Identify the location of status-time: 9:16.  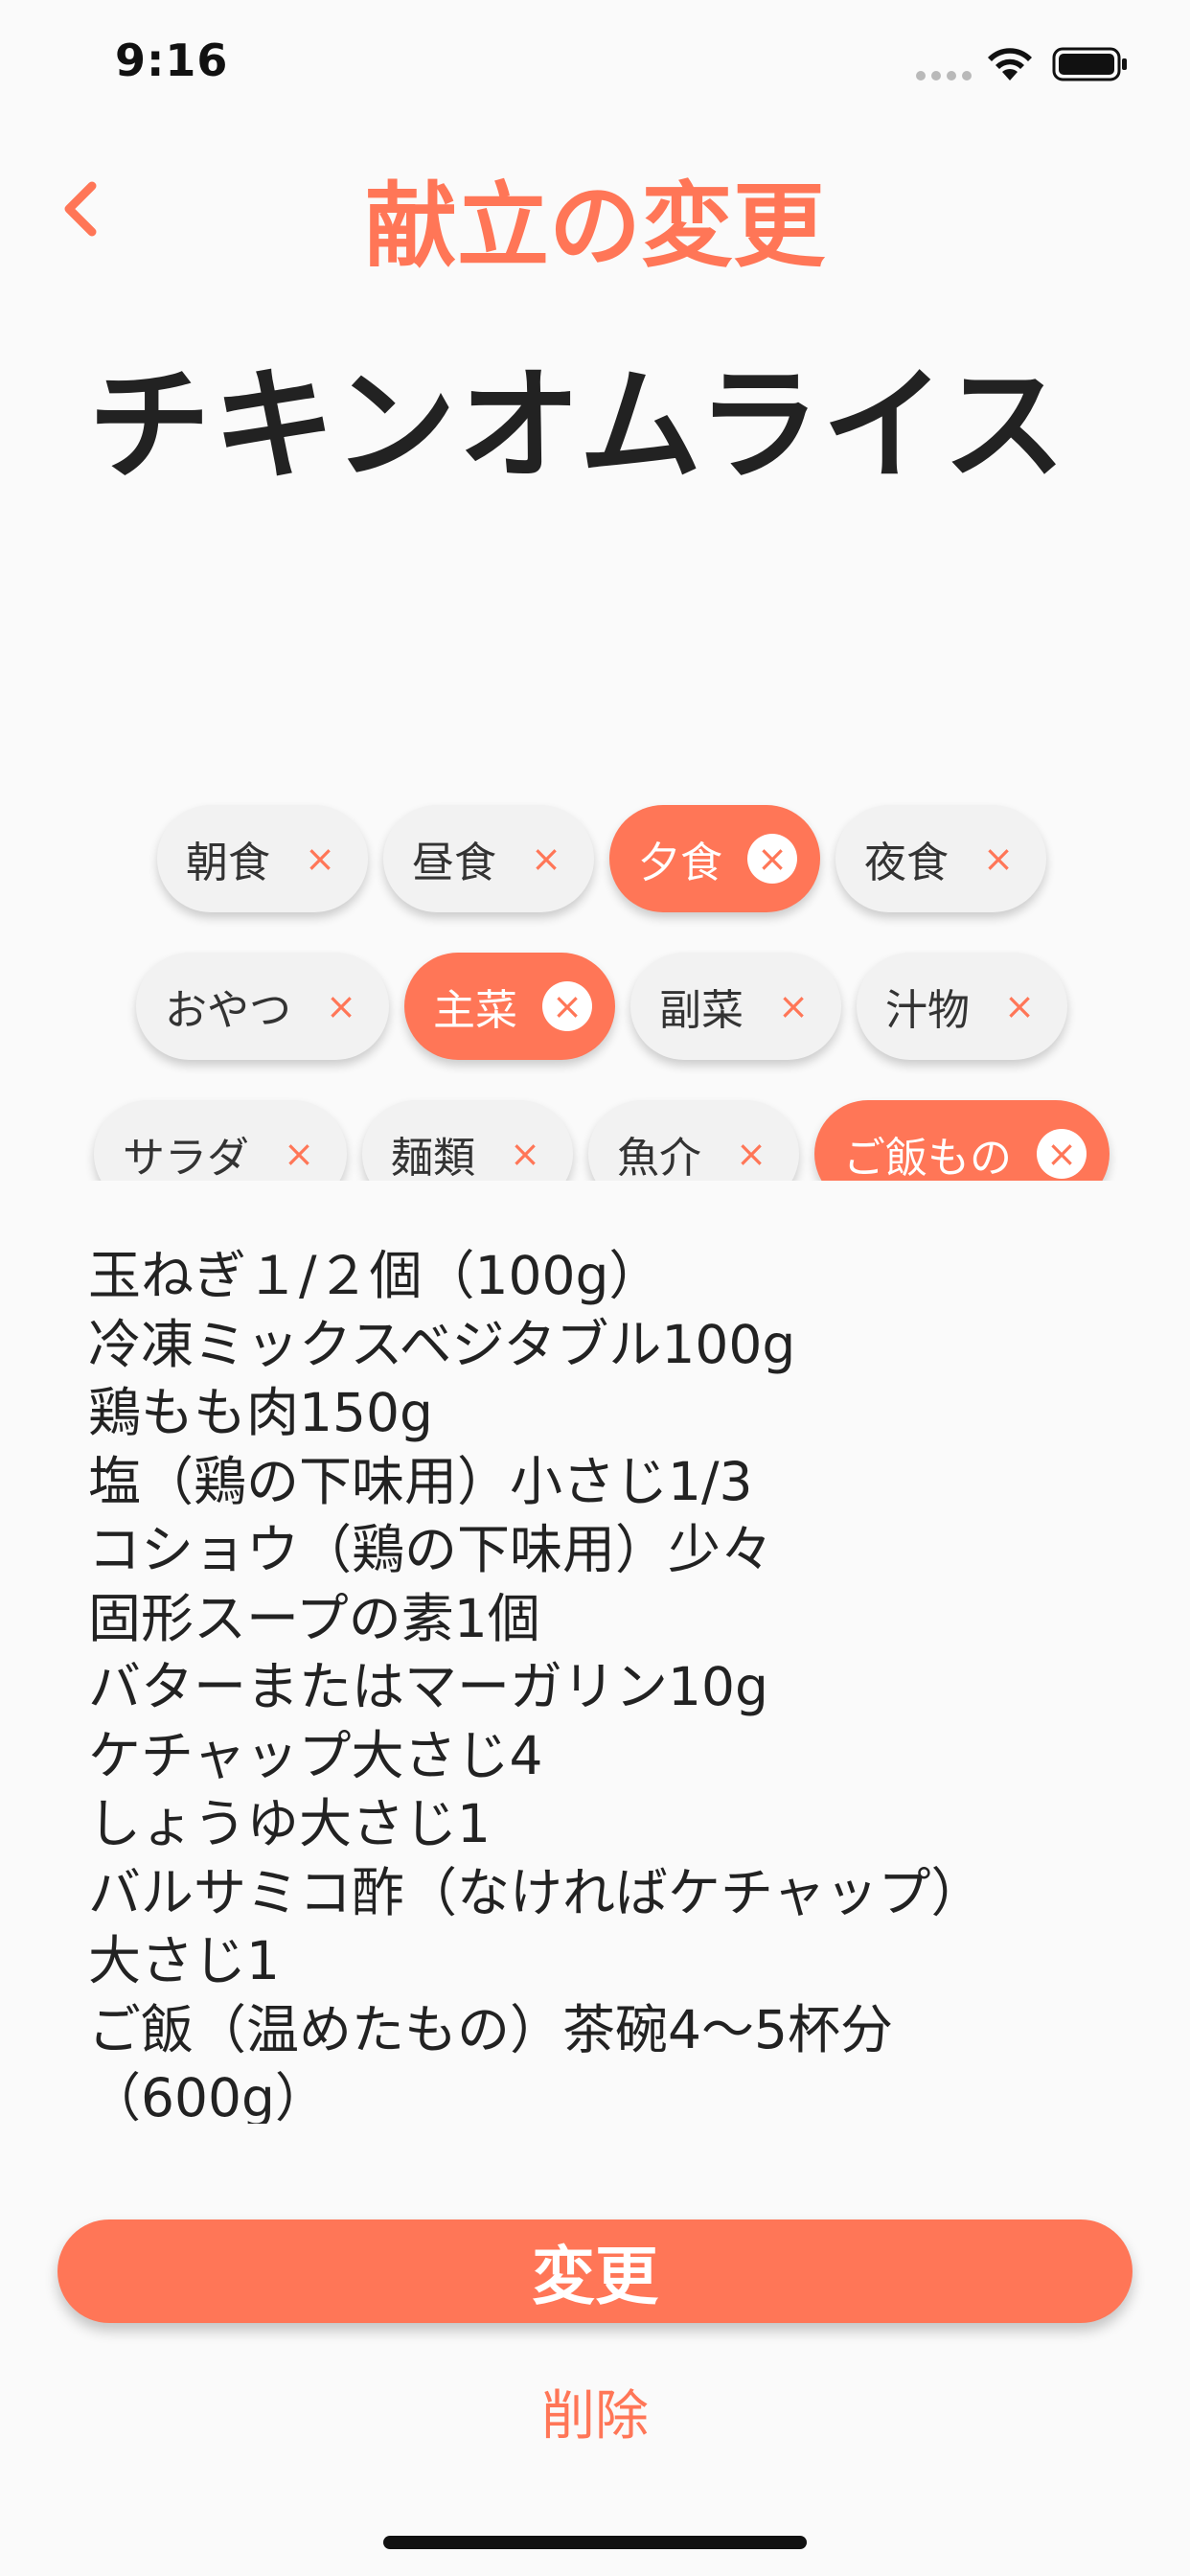
(172, 60).